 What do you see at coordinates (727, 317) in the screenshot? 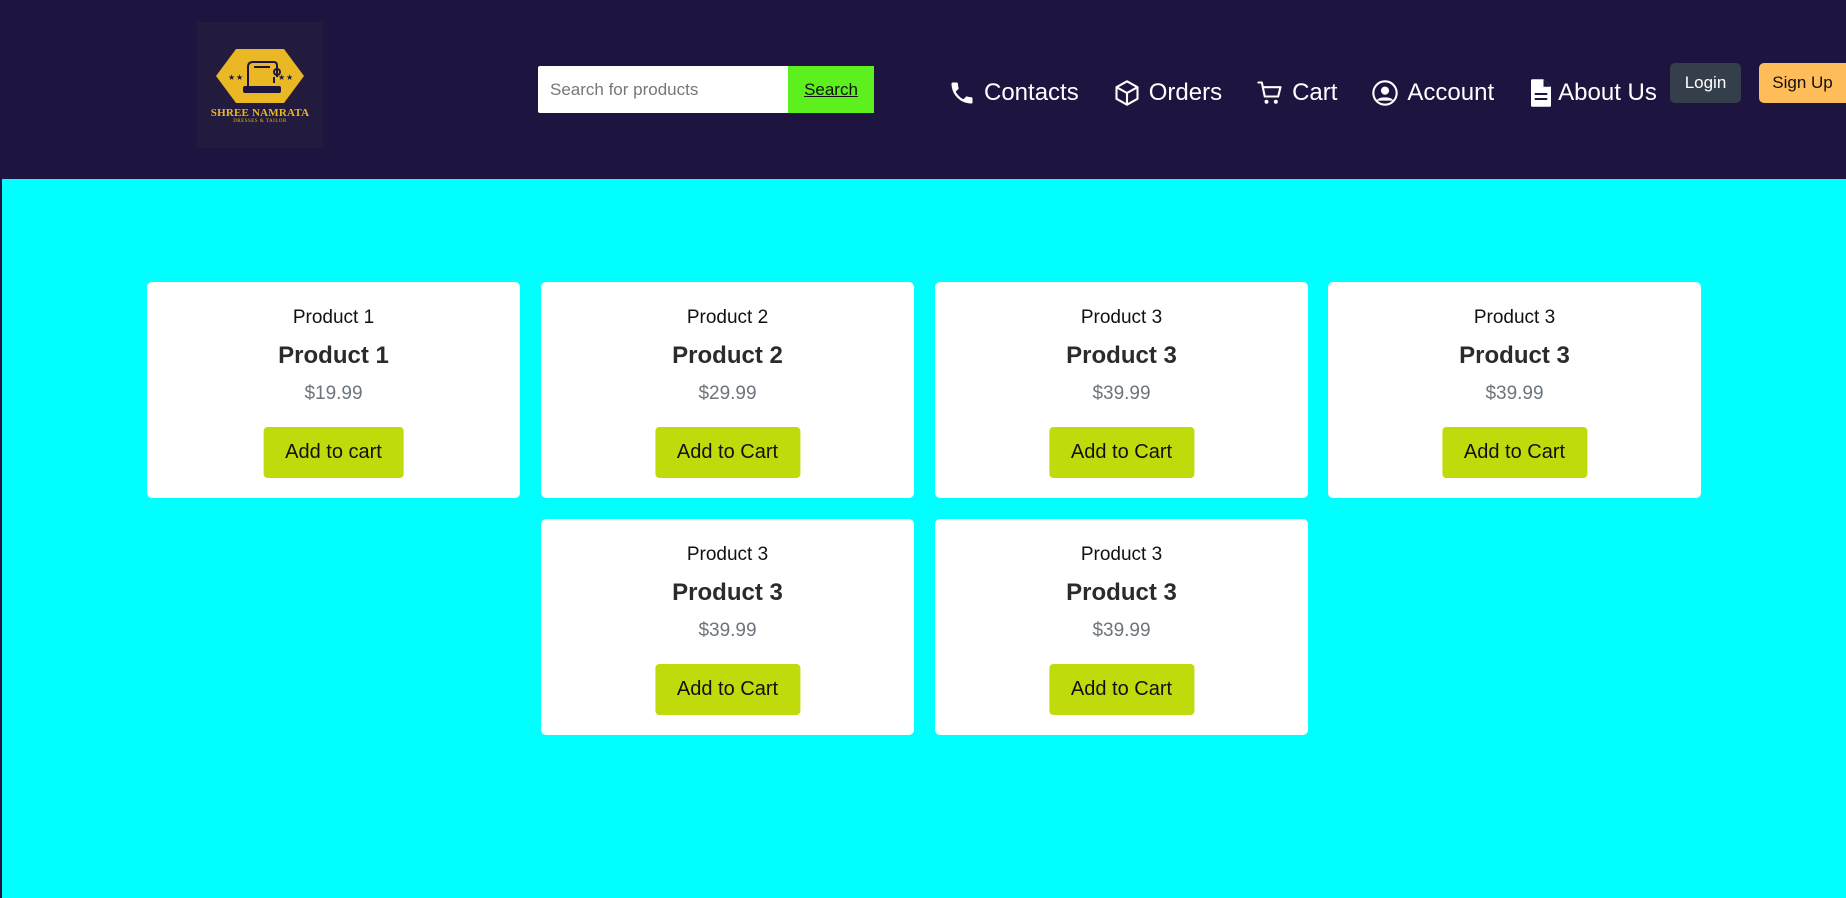
I see `product-label: Product 2` at bounding box center [727, 317].